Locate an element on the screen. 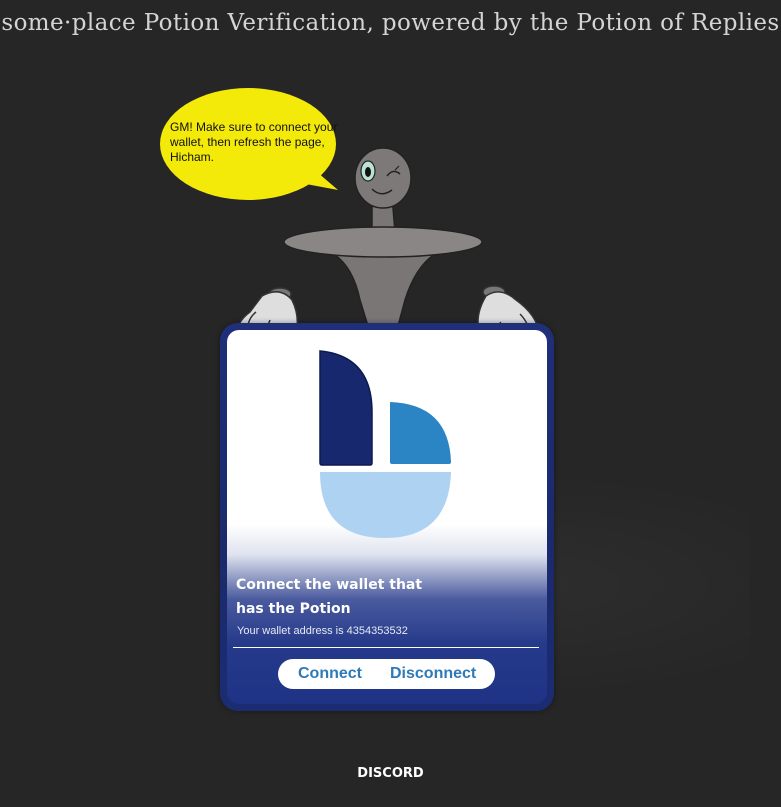 This screenshot has width=781, height=807. wallet-button-group: Connect Disconnect is located at coordinates (386, 674).